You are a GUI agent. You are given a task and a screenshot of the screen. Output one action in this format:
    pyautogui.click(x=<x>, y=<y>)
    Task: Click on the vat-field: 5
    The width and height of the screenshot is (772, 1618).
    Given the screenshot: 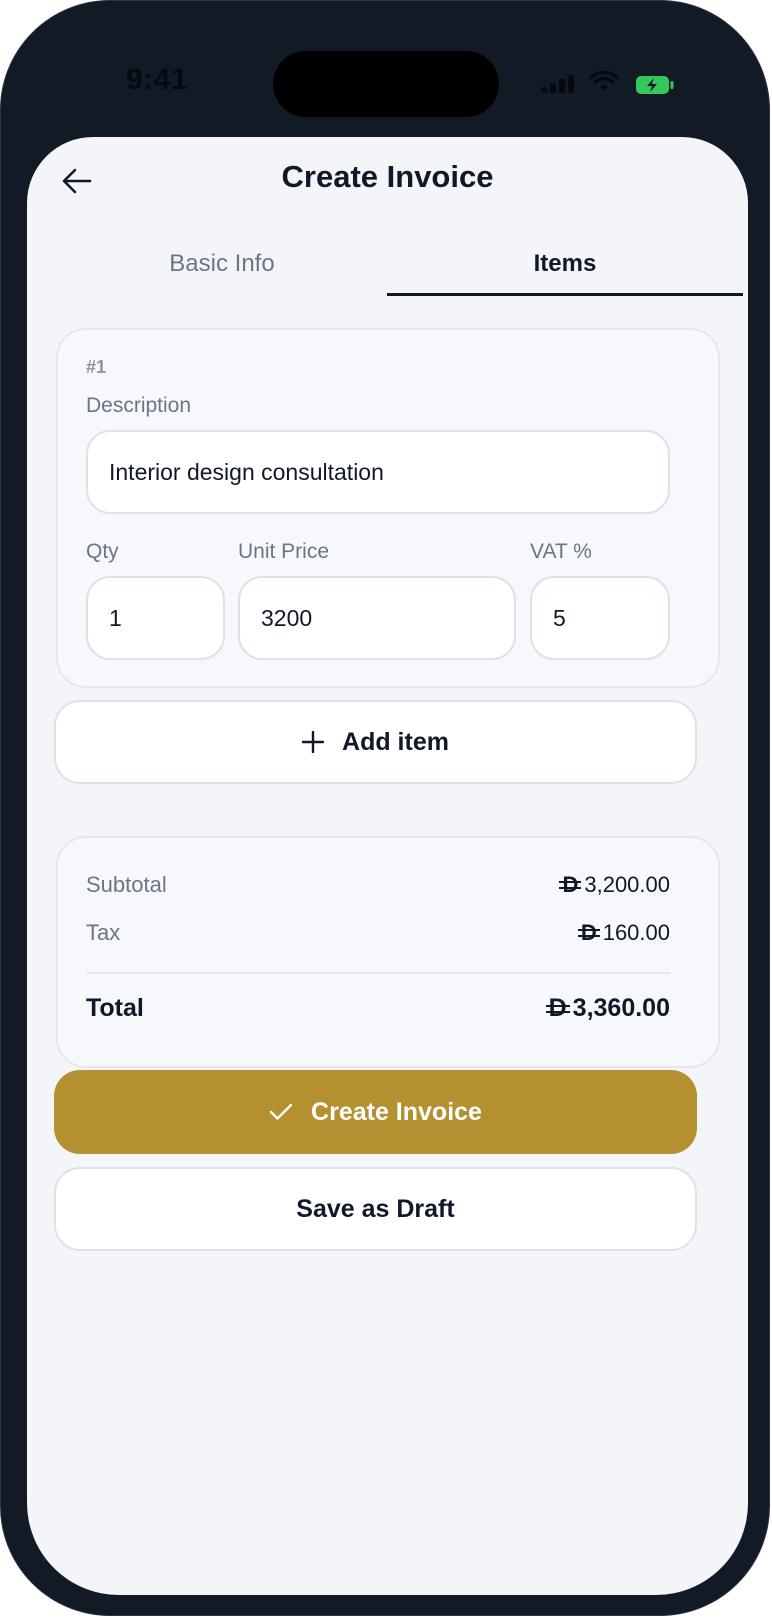 What is the action you would take?
    pyautogui.click(x=600, y=618)
    